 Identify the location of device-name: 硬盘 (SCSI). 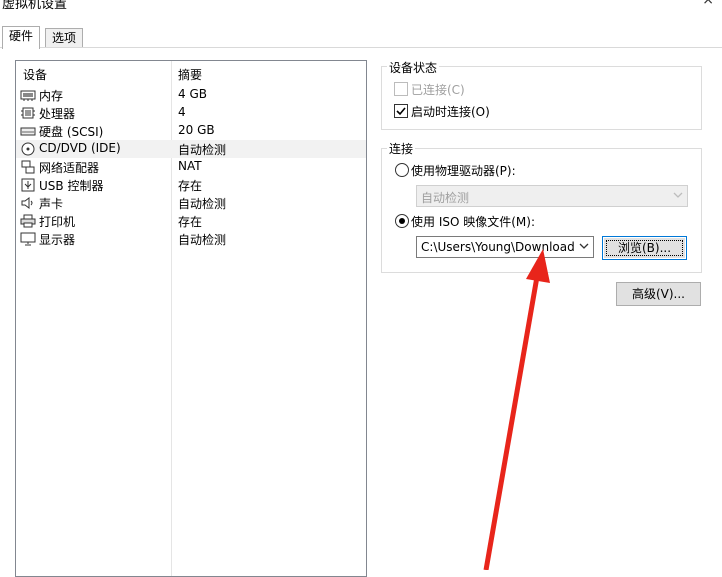
(71, 132).